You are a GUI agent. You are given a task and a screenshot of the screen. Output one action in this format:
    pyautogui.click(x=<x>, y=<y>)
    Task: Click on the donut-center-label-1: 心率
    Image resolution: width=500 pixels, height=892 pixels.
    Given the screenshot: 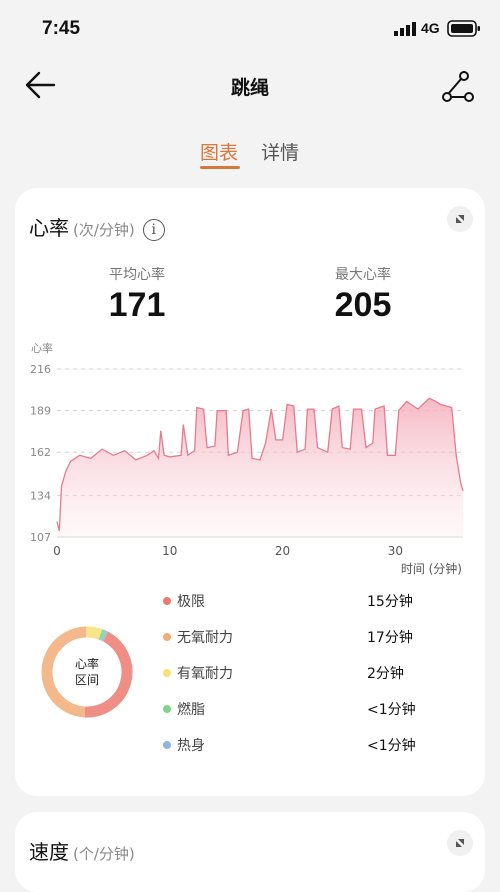 What is the action you would take?
    pyautogui.click(x=87, y=663)
    